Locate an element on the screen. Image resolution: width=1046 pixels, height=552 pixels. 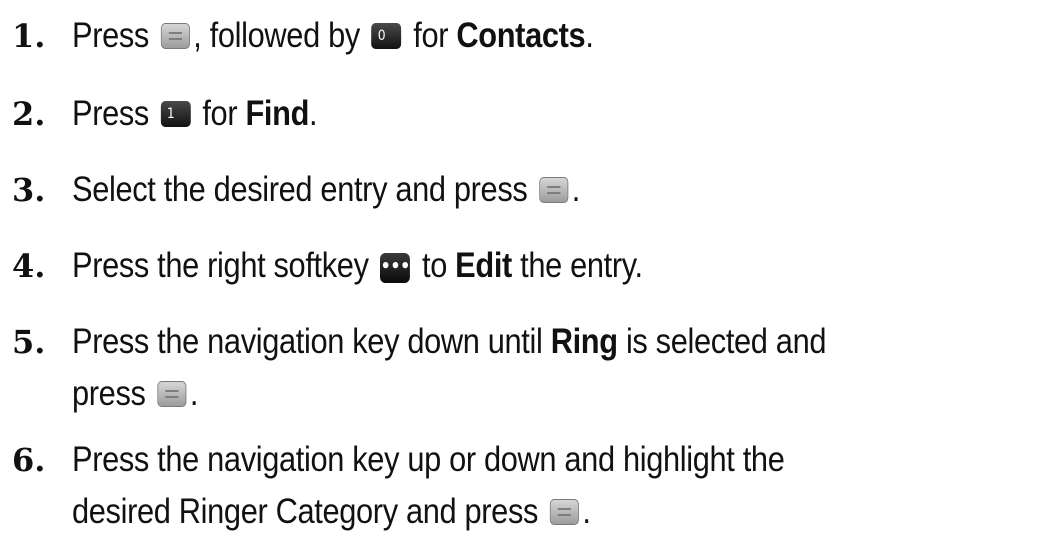
step-text-run: the entry. is located at coordinates (577, 265).